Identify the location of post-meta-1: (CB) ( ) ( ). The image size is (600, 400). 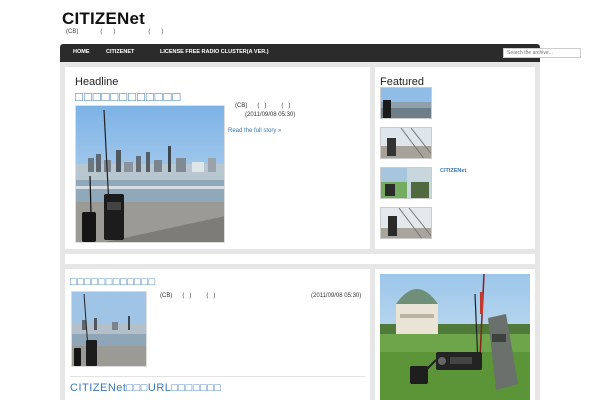
(188, 296).